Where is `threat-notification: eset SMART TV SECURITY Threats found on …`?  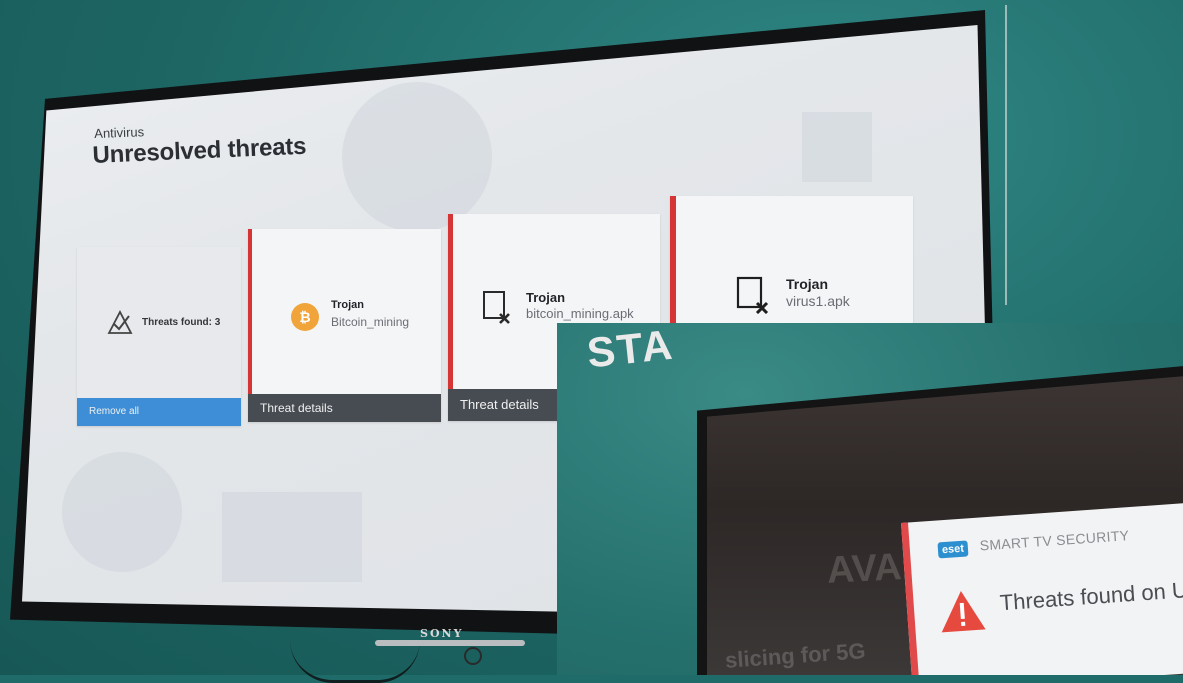 threat-notification: eset SMART TV SECURITY Threats found on … is located at coordinates (1042, 588).